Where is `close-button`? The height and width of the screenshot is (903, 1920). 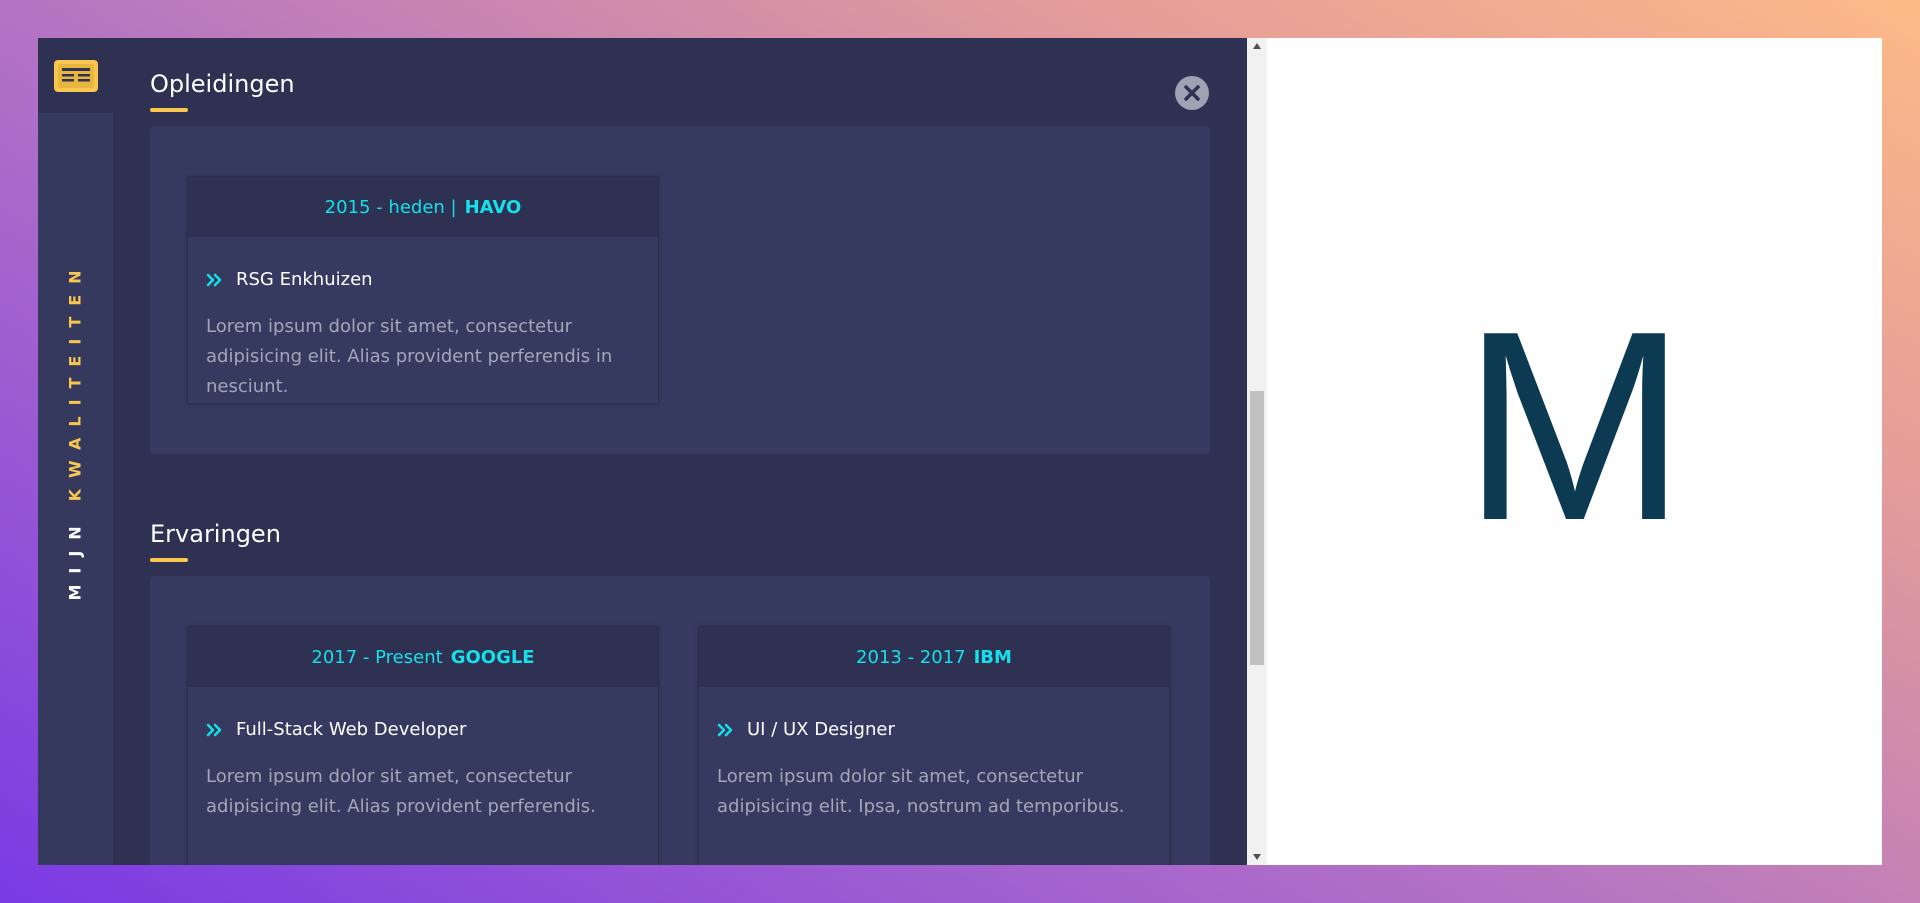 close-button is located at coordinates (1192, 93).